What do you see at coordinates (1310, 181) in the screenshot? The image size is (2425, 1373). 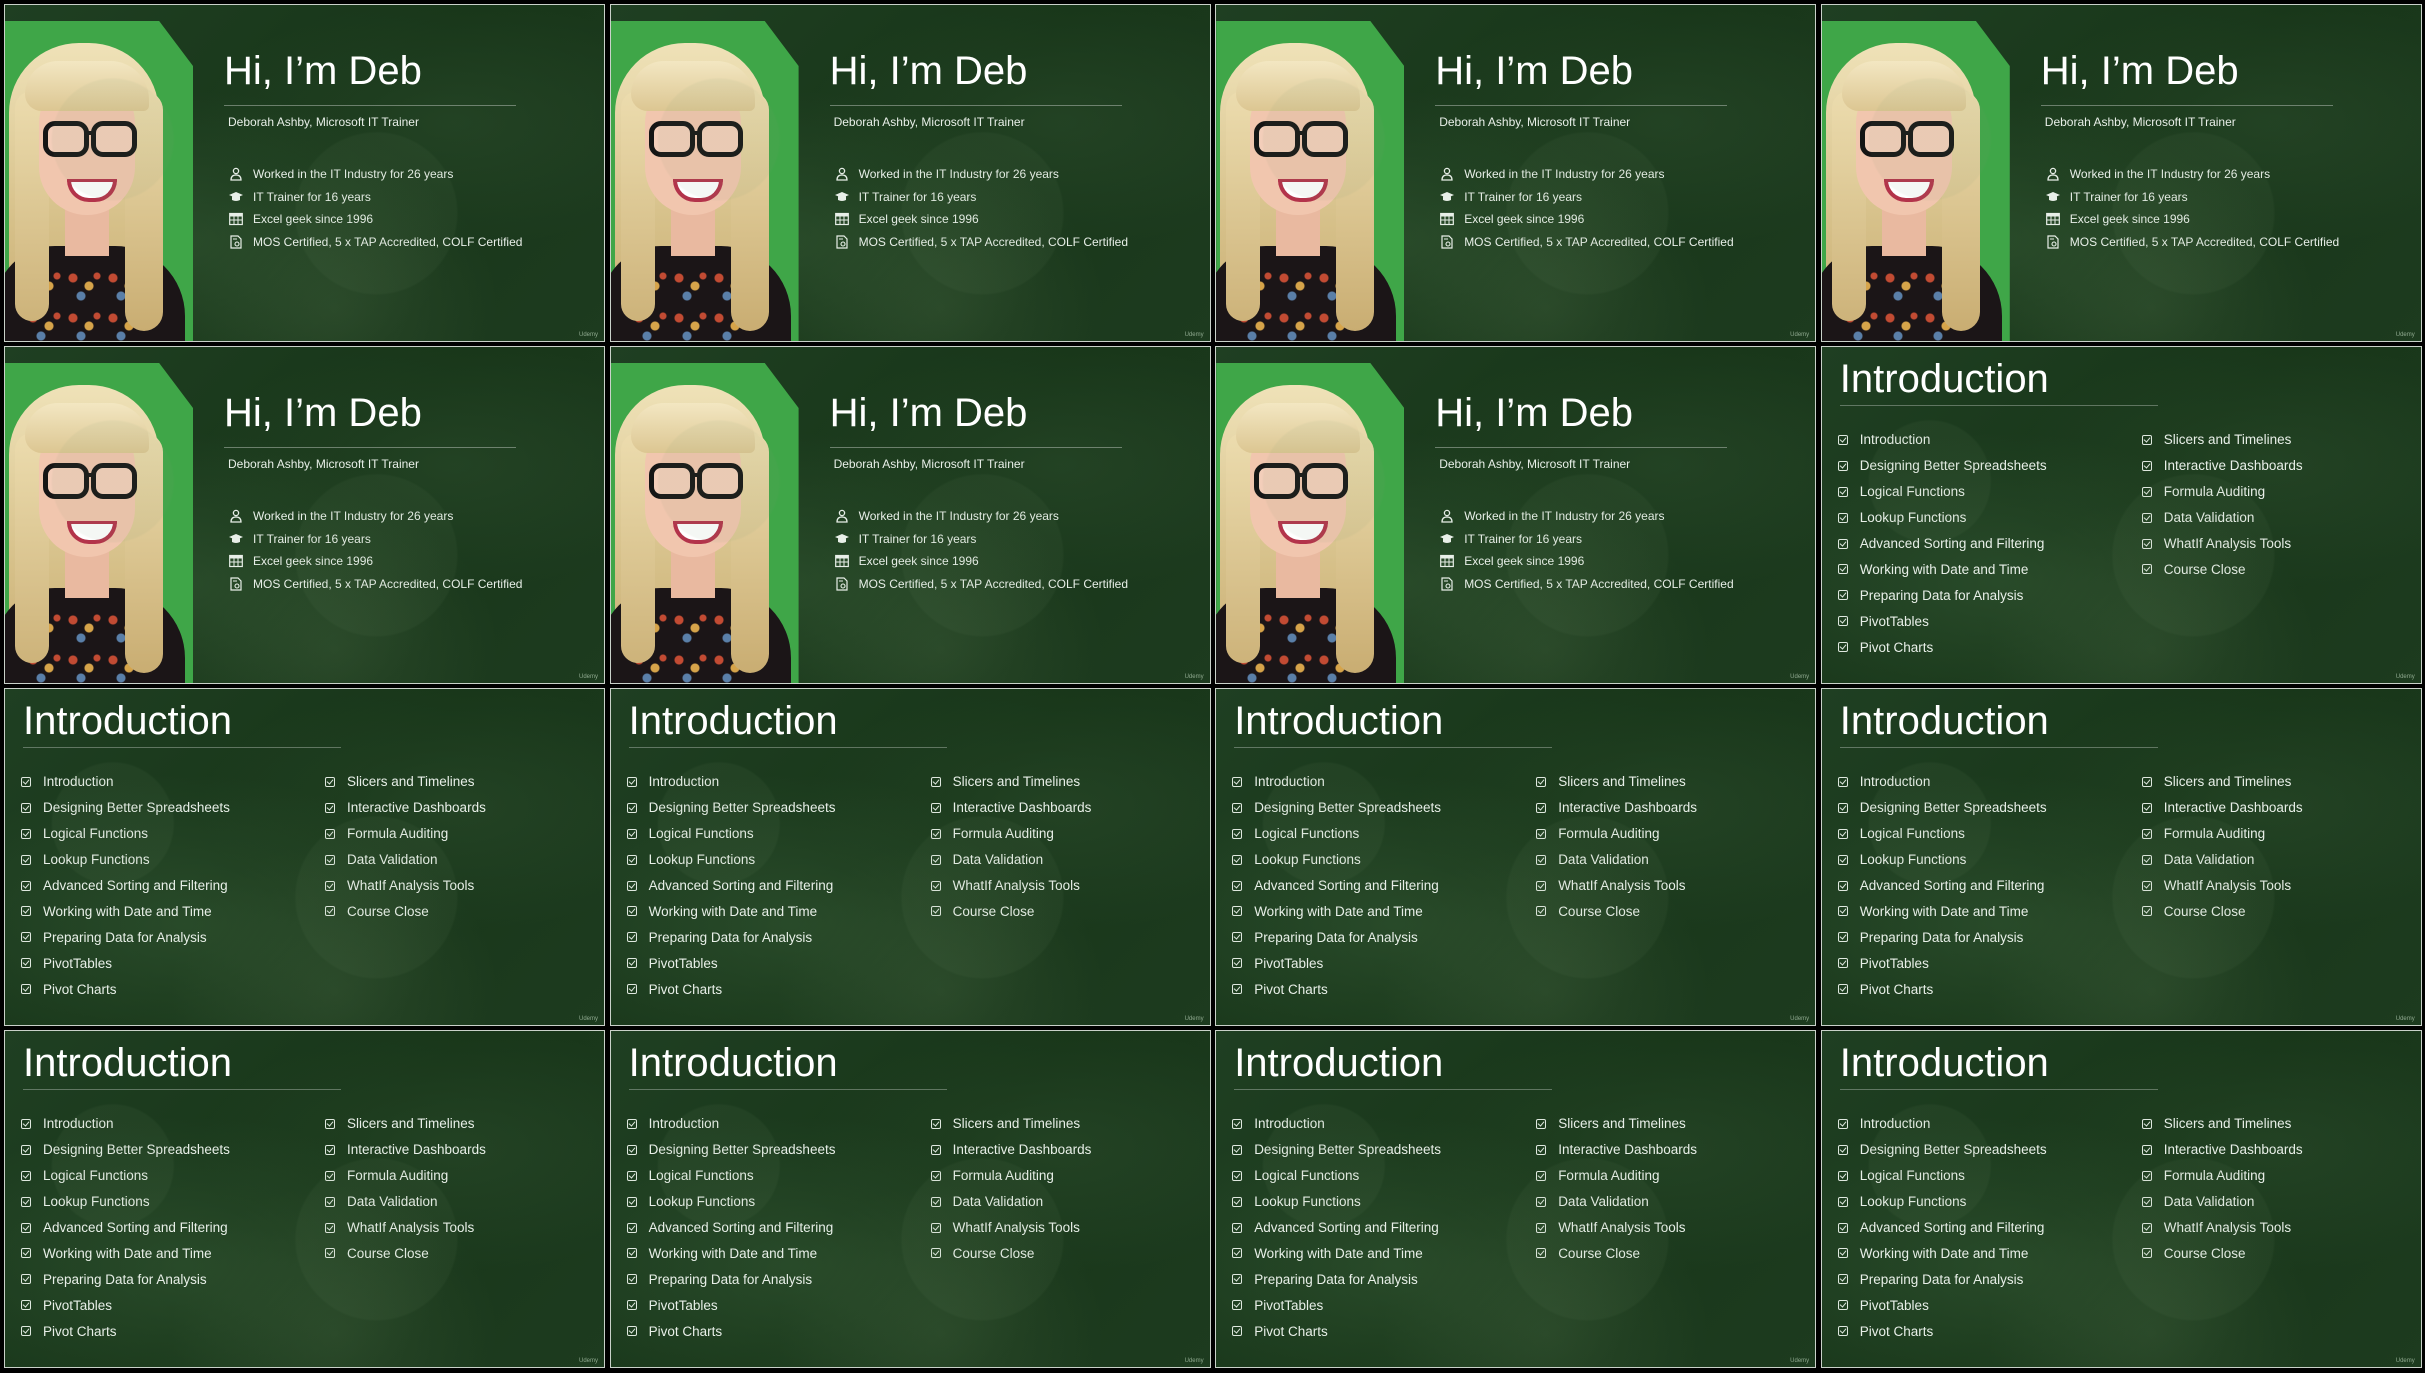 I see `presenter-photo` at bounding box center [1310, 181].